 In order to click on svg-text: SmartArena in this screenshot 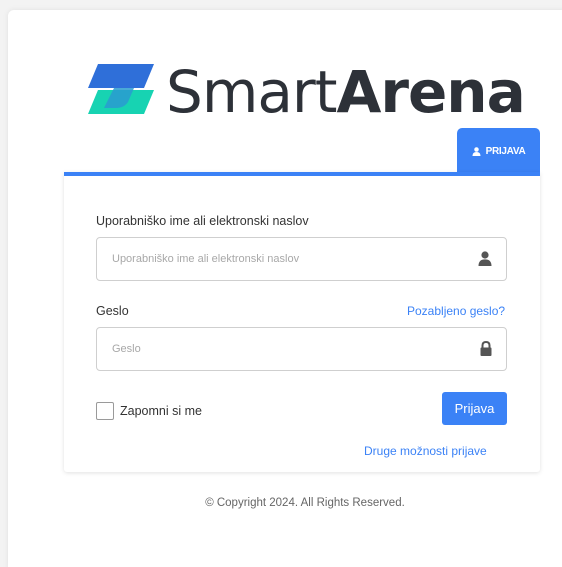, I will do `click(345, 89)`.